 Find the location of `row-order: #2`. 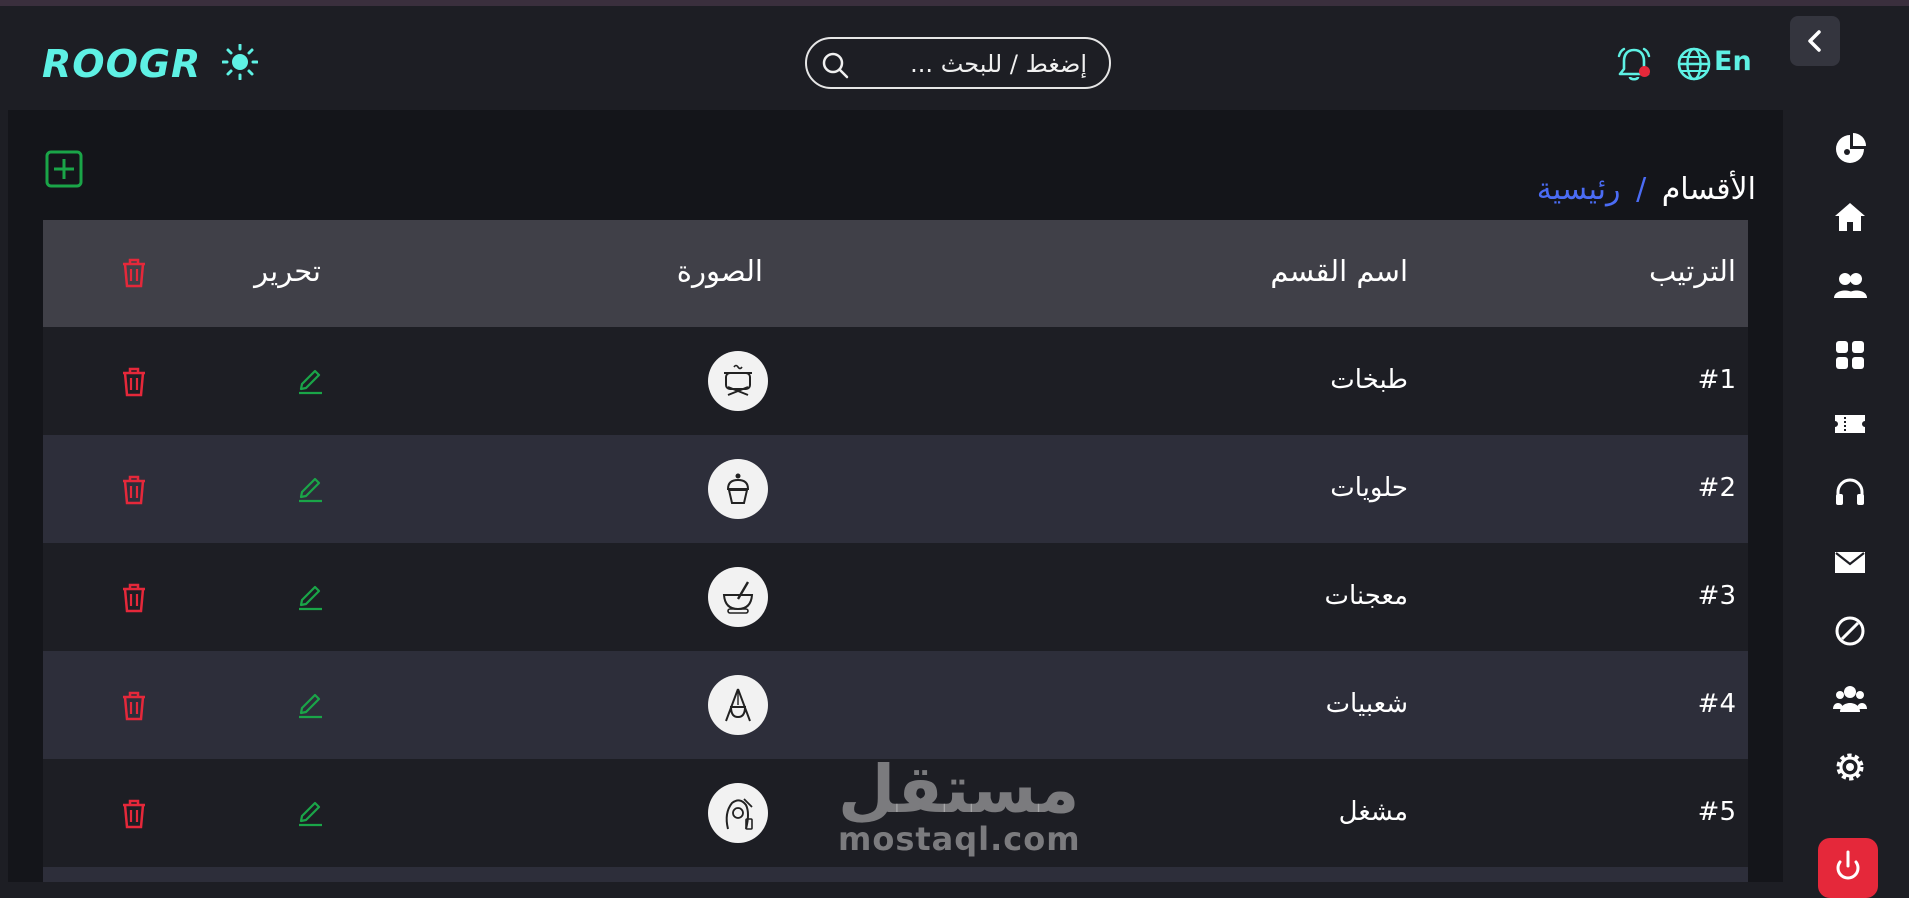

row-order: #2 is located at coordinates (1716, 488).